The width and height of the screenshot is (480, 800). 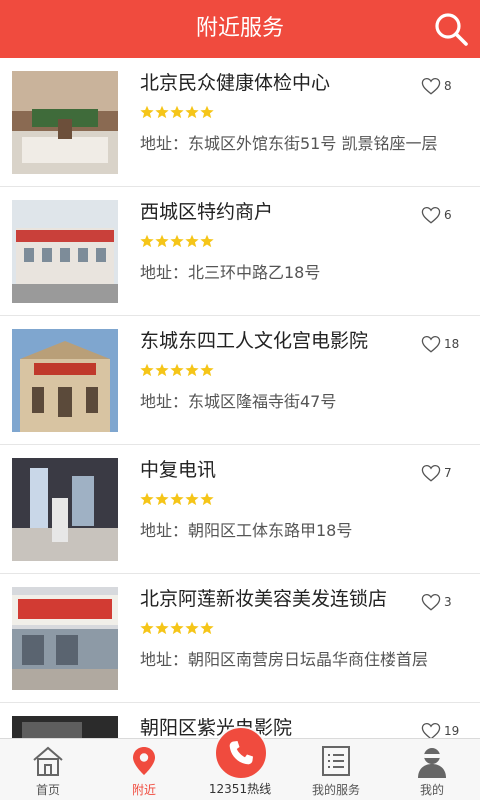 I want to click on phone-icon, so click(x=241, y=753).